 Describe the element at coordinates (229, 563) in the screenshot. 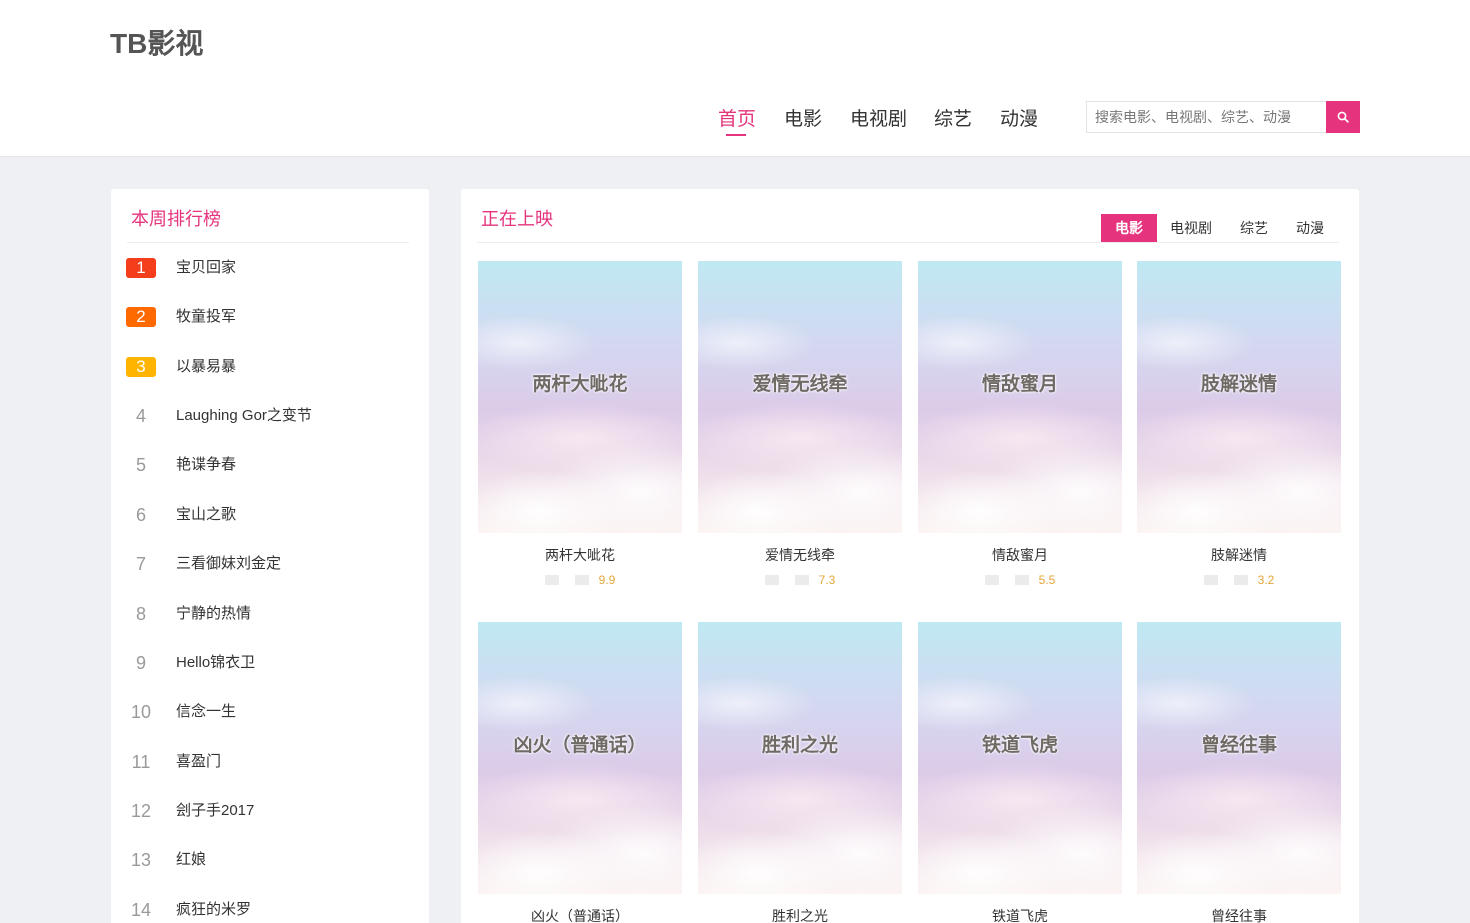

I see `rank-title: 三看御妹刘金定` at that location.